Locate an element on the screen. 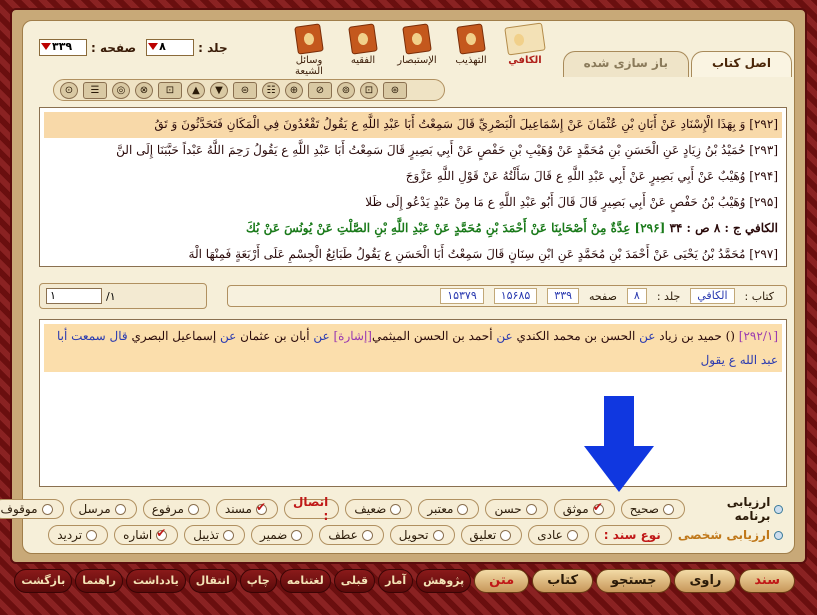 The image size is (817, 615). bottom-button-1: راوی is located at coordinates (705, 581).